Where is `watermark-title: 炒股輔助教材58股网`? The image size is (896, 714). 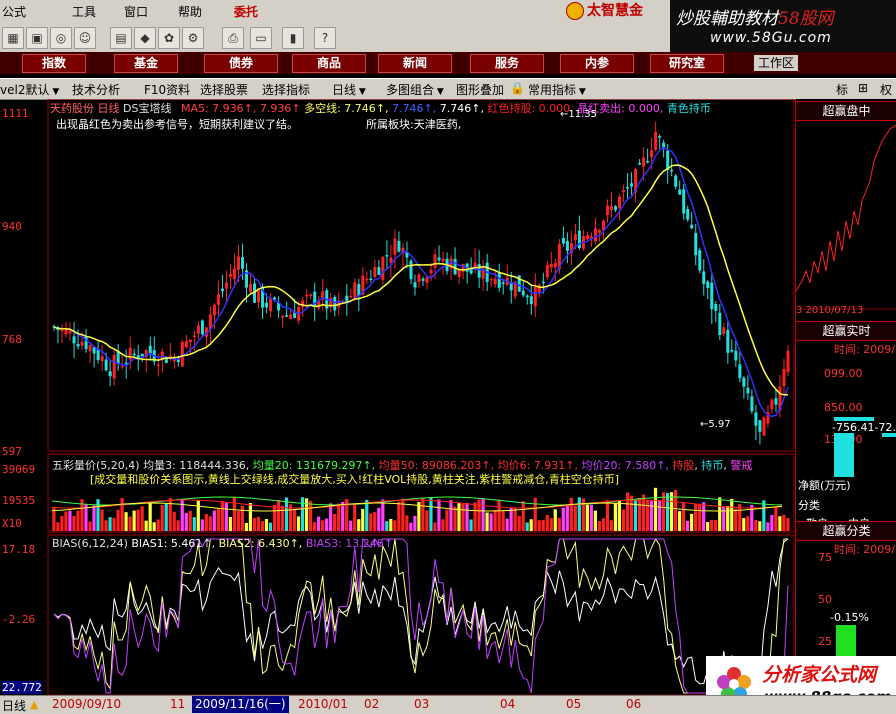 watermark-title: 炒股輔助教材58股网 is located at coordinates (755, 16).